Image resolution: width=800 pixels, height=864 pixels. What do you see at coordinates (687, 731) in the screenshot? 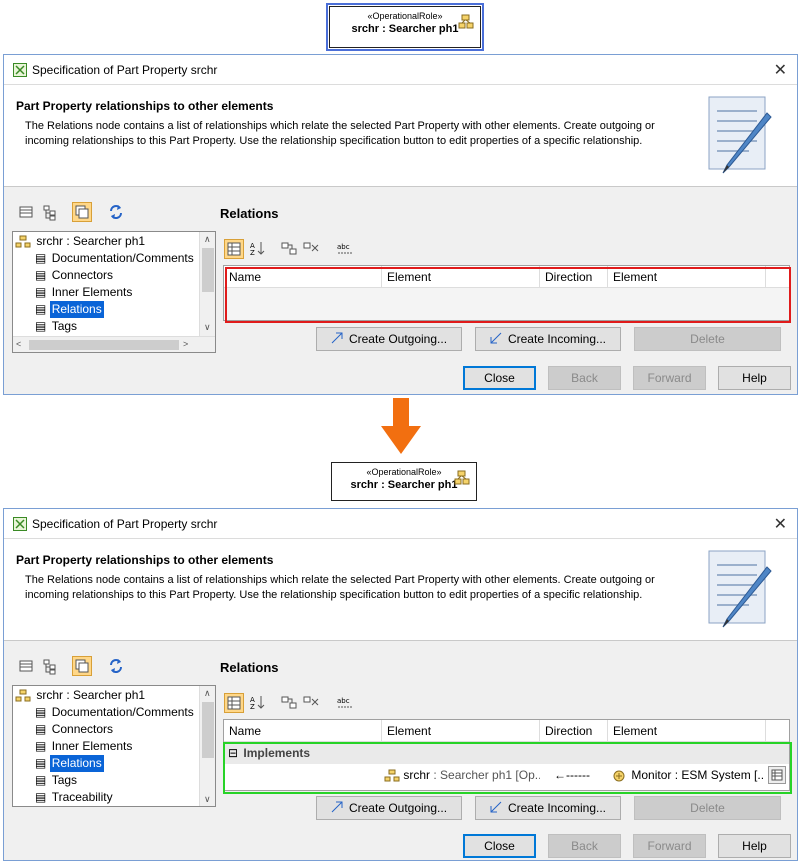
I see `column-element-2: Element` at bounding box center [687, 731].